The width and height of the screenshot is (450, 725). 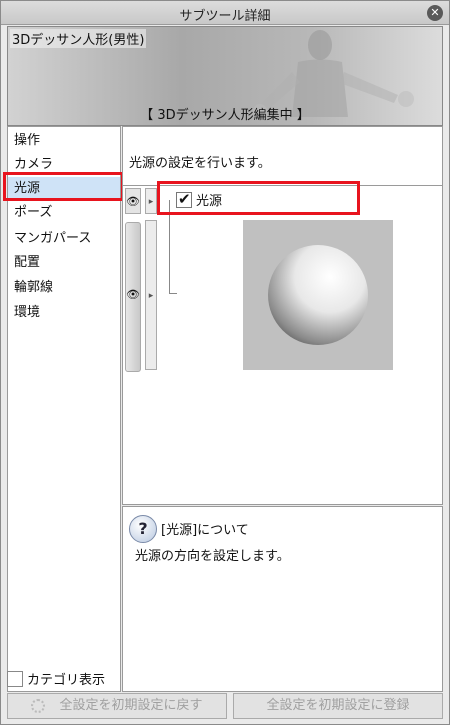 I want to click on category-item-operation: 操作, so click(x=64, y=141).